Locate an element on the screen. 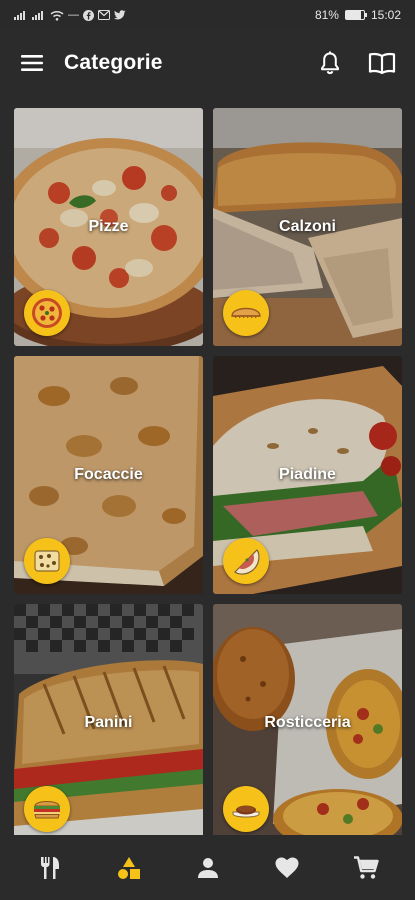 This screenshot has height=900, width=415. person-icon is located at coordinates (207, 867).